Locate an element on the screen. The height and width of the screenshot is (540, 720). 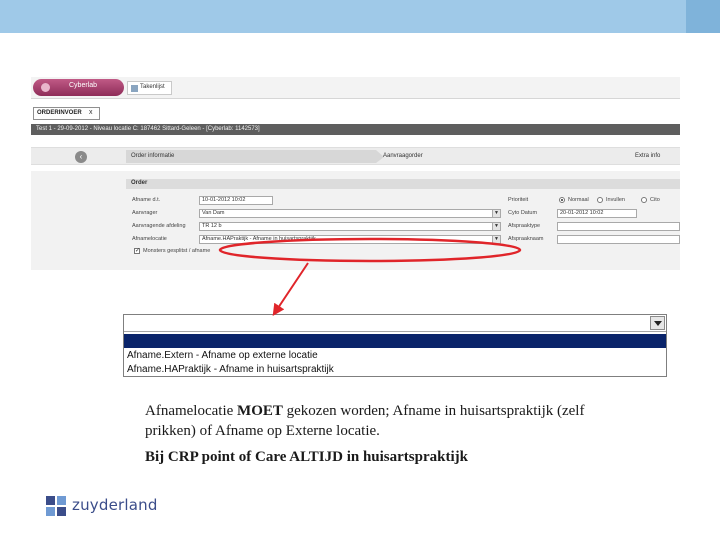
tasklist-label: Takenlijst is located at coordinates (152, 87).